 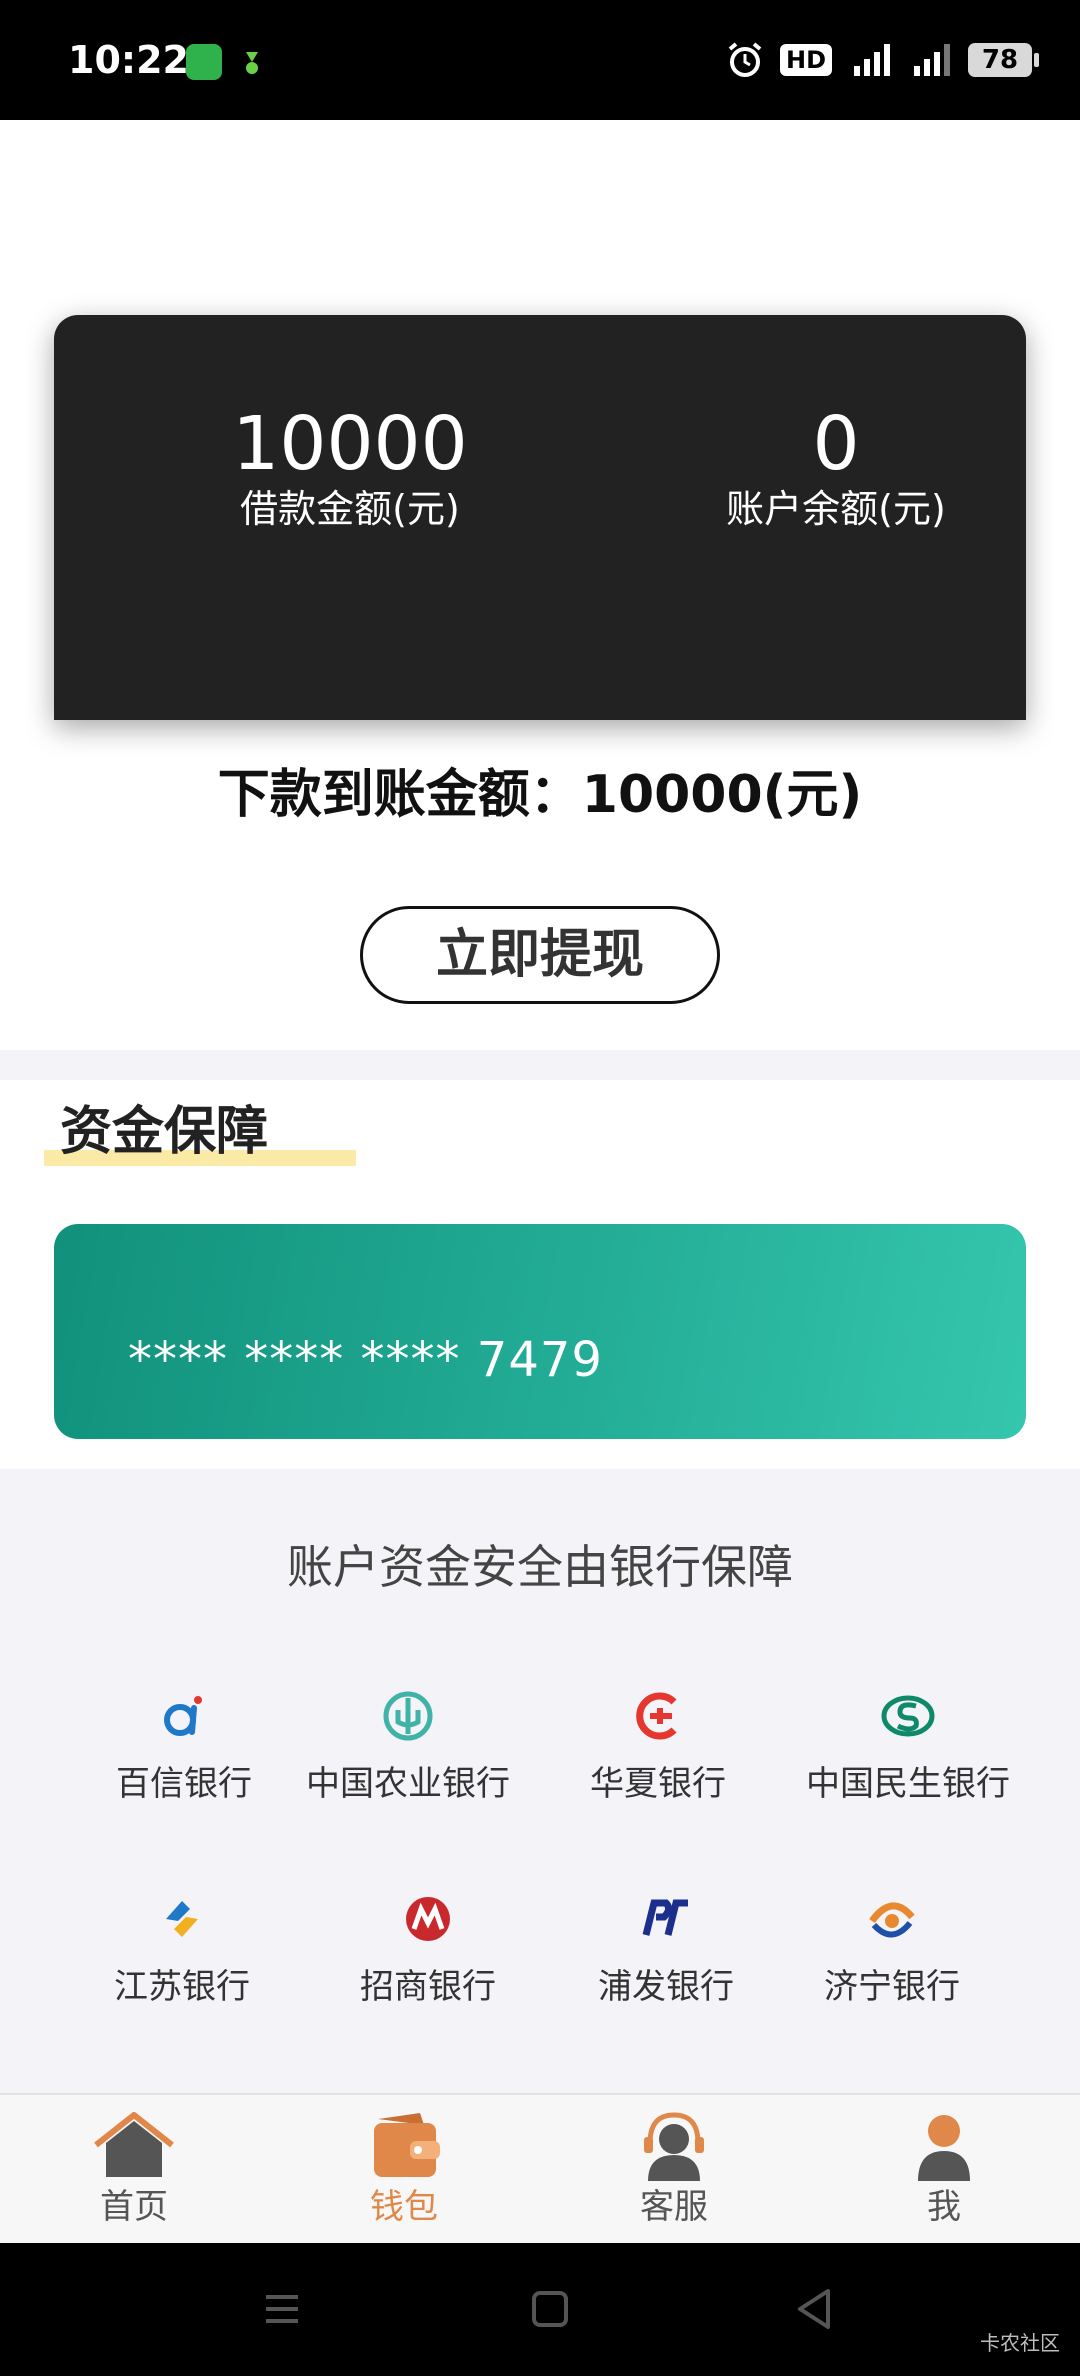 What do you see at coordinates (892, 1920) in the screenshot?
I see `jnb-logo-icon` at bounding box center [892, 1920].